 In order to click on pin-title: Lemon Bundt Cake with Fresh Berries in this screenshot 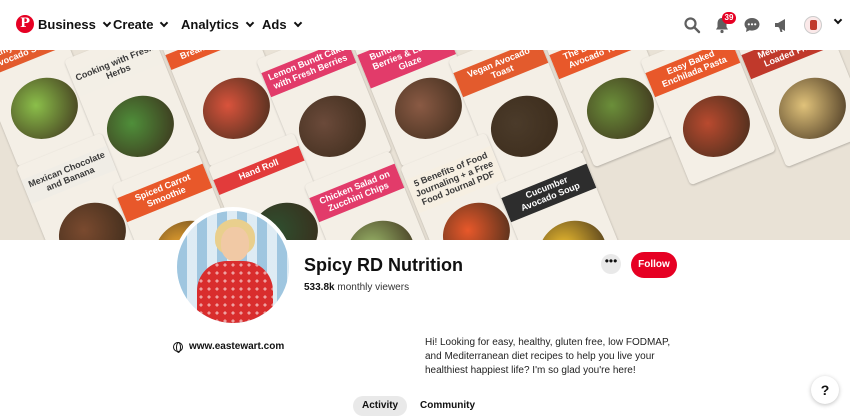, I will do `click(309, 74)`.